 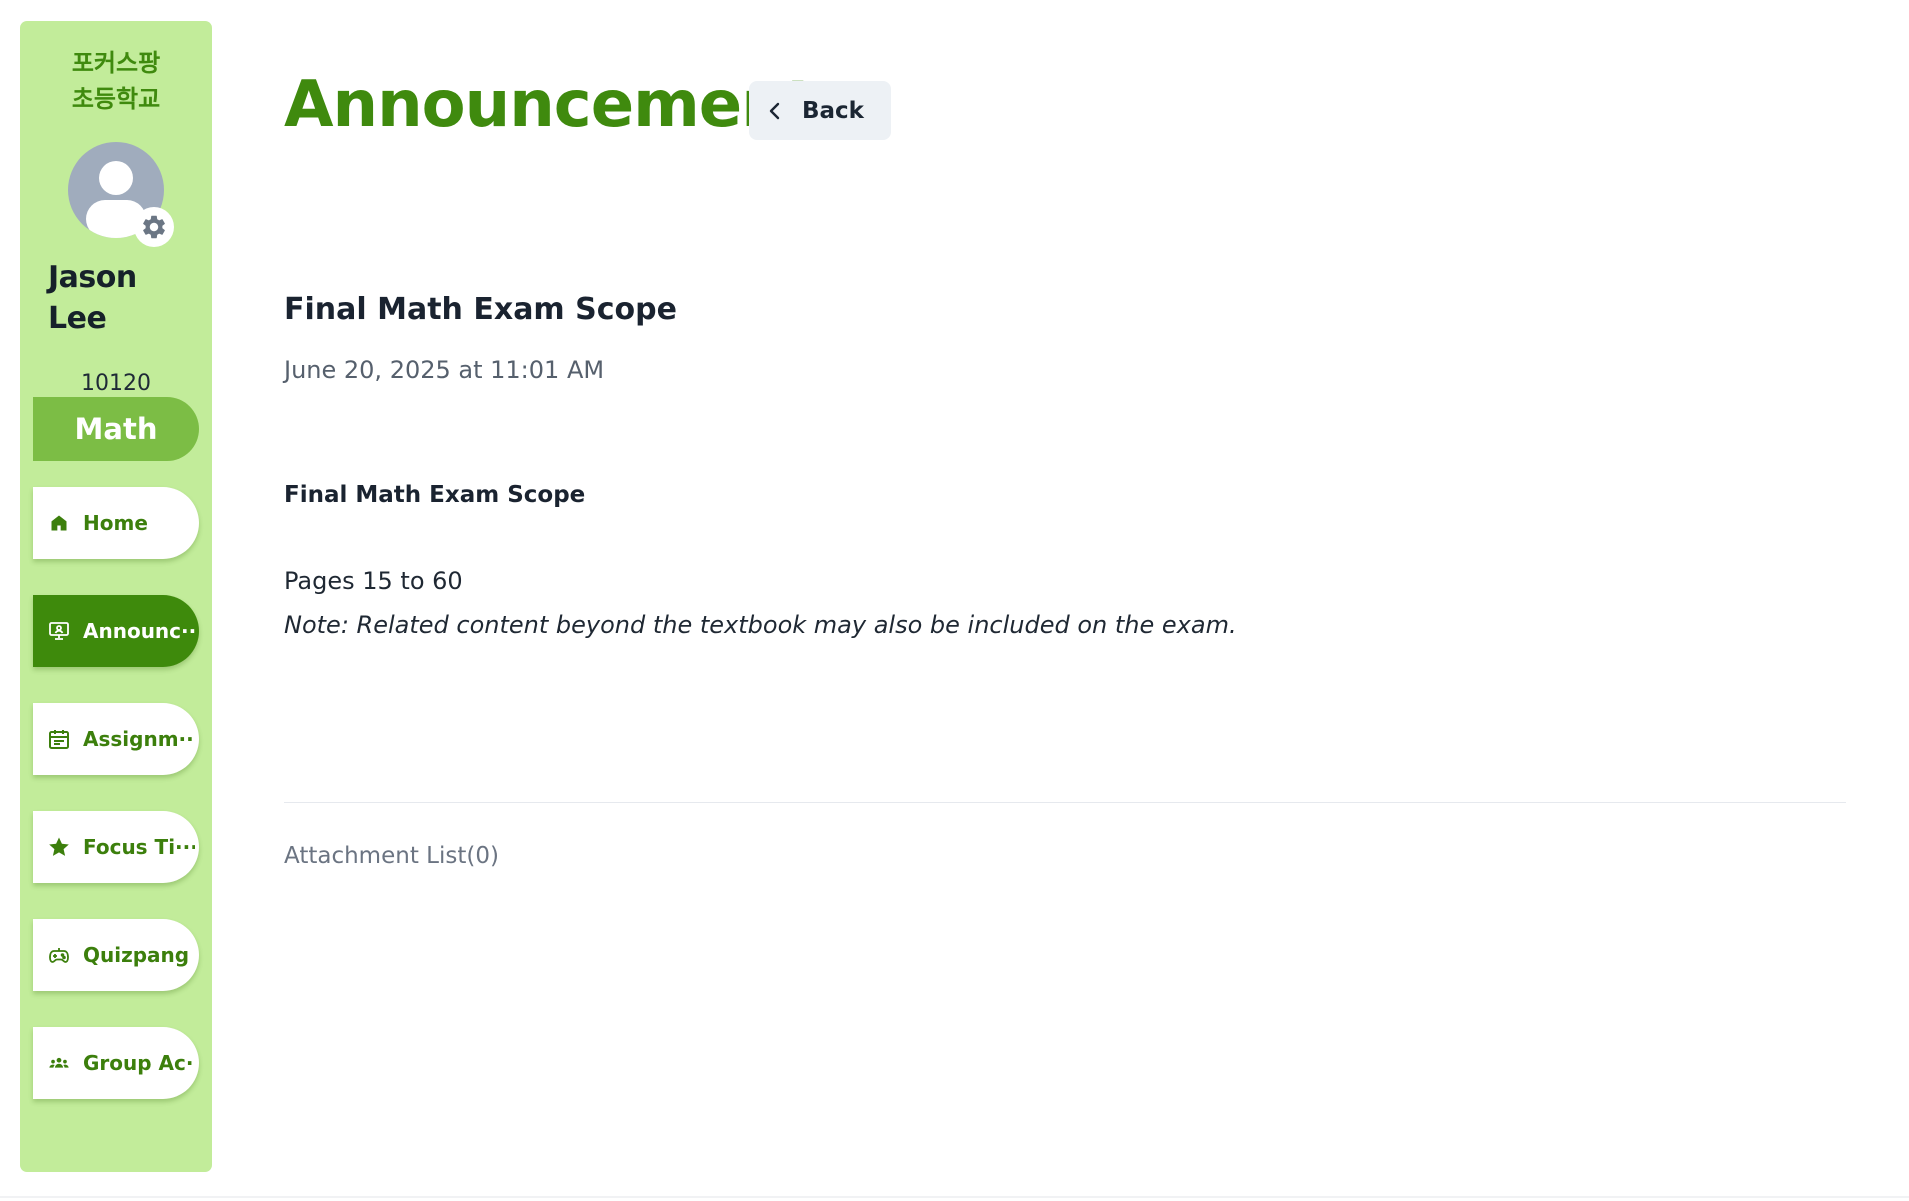 What do you see at coordinates (550, 105) in the screenshot?
I see `page-title: Announcement` at bounding box center [550, 105].